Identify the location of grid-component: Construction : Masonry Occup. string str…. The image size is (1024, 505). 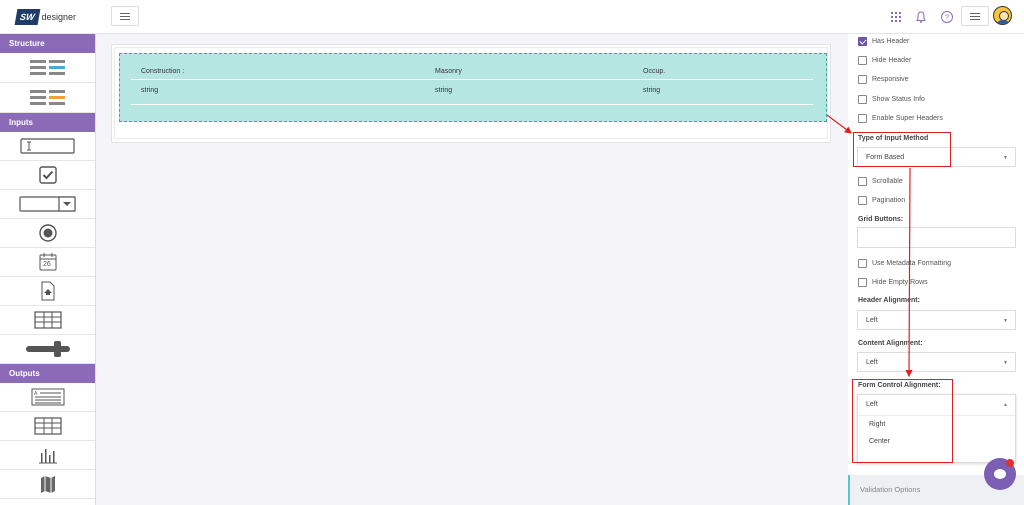
(473, 87).